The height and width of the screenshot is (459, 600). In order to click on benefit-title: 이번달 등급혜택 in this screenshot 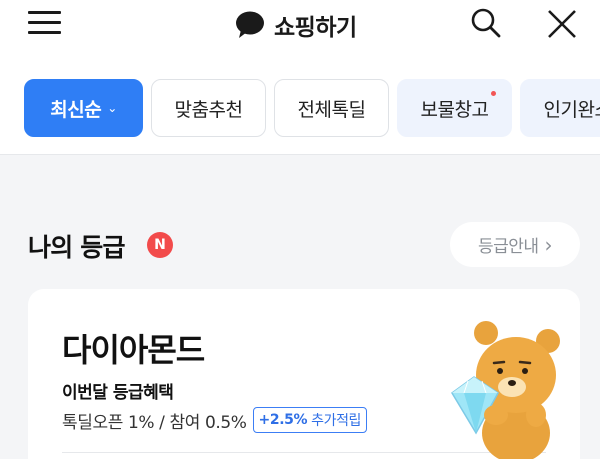, I will do `click(118, 393)`.